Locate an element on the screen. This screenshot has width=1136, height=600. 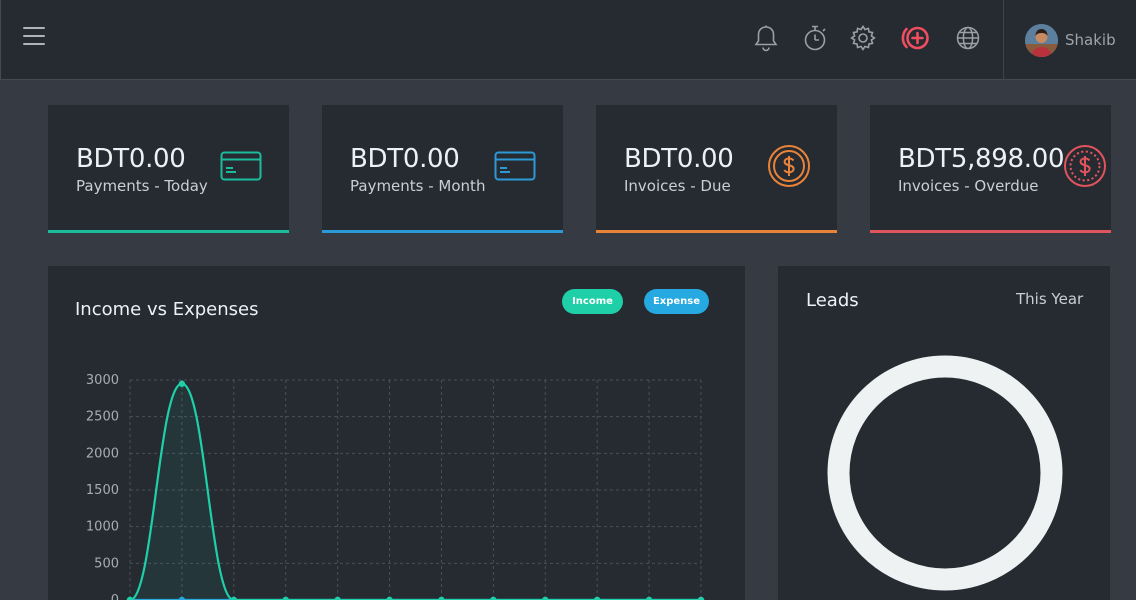
leads-ring is located at coordinates (945, 473).